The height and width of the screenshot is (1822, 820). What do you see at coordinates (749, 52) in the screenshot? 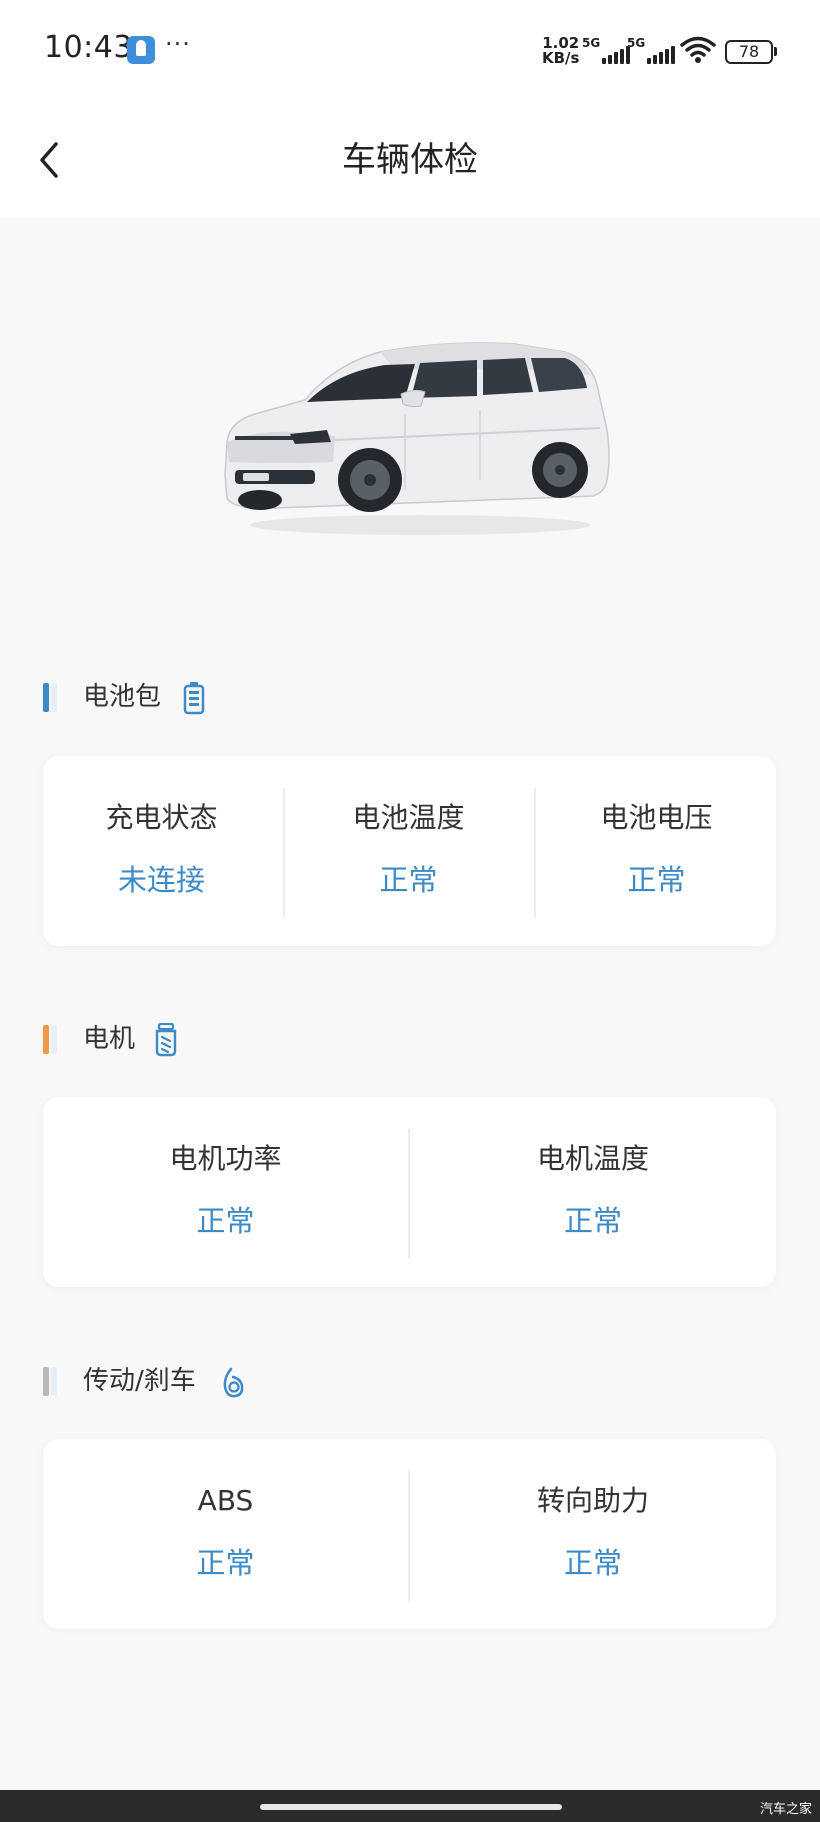
I see `battery-indicator: 78` at bounding box center [749, 52].